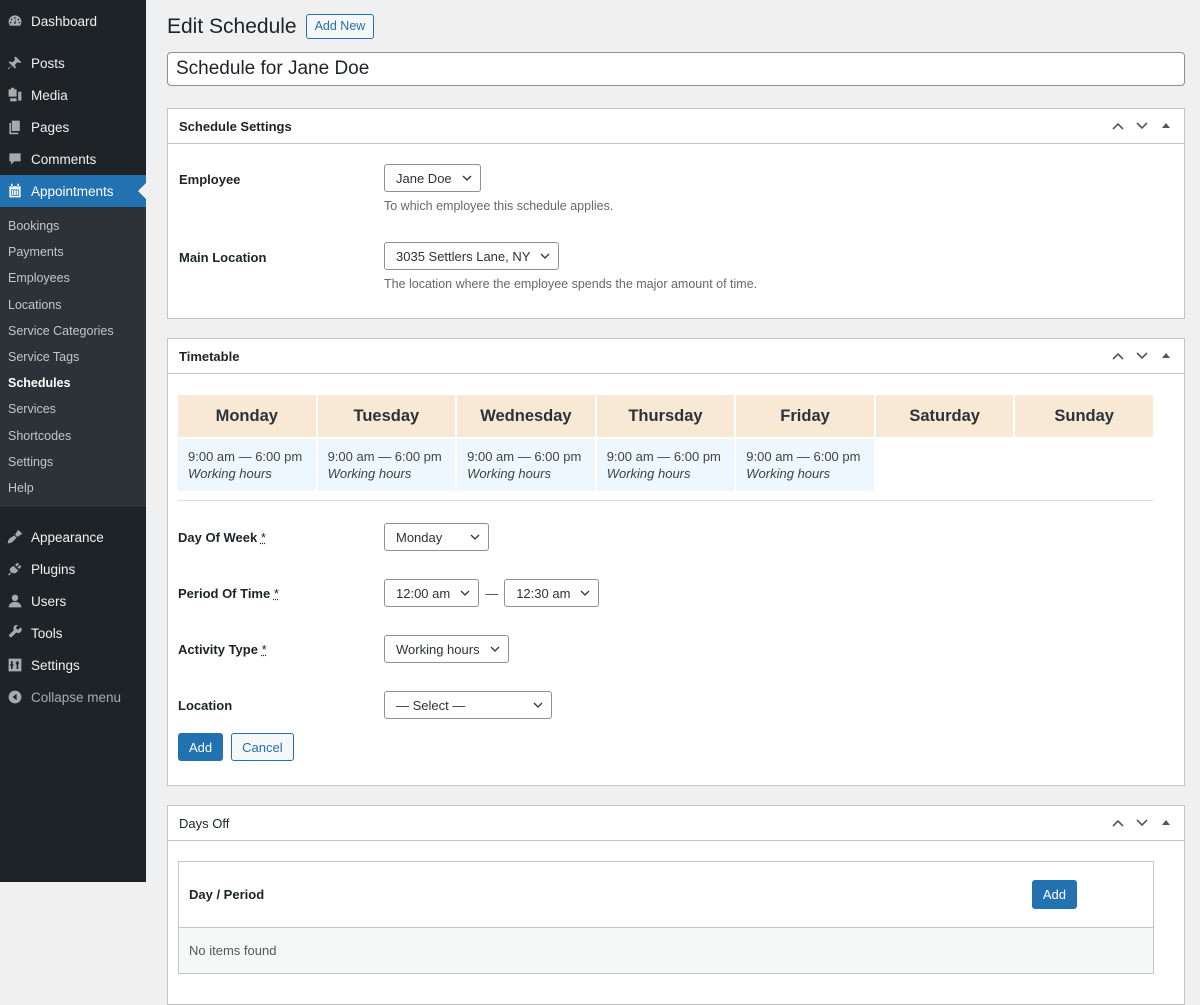  What do you see at coordinates (15, 537) in the screenshot?
I see `brush-icon` at bounding box center [15, 537].